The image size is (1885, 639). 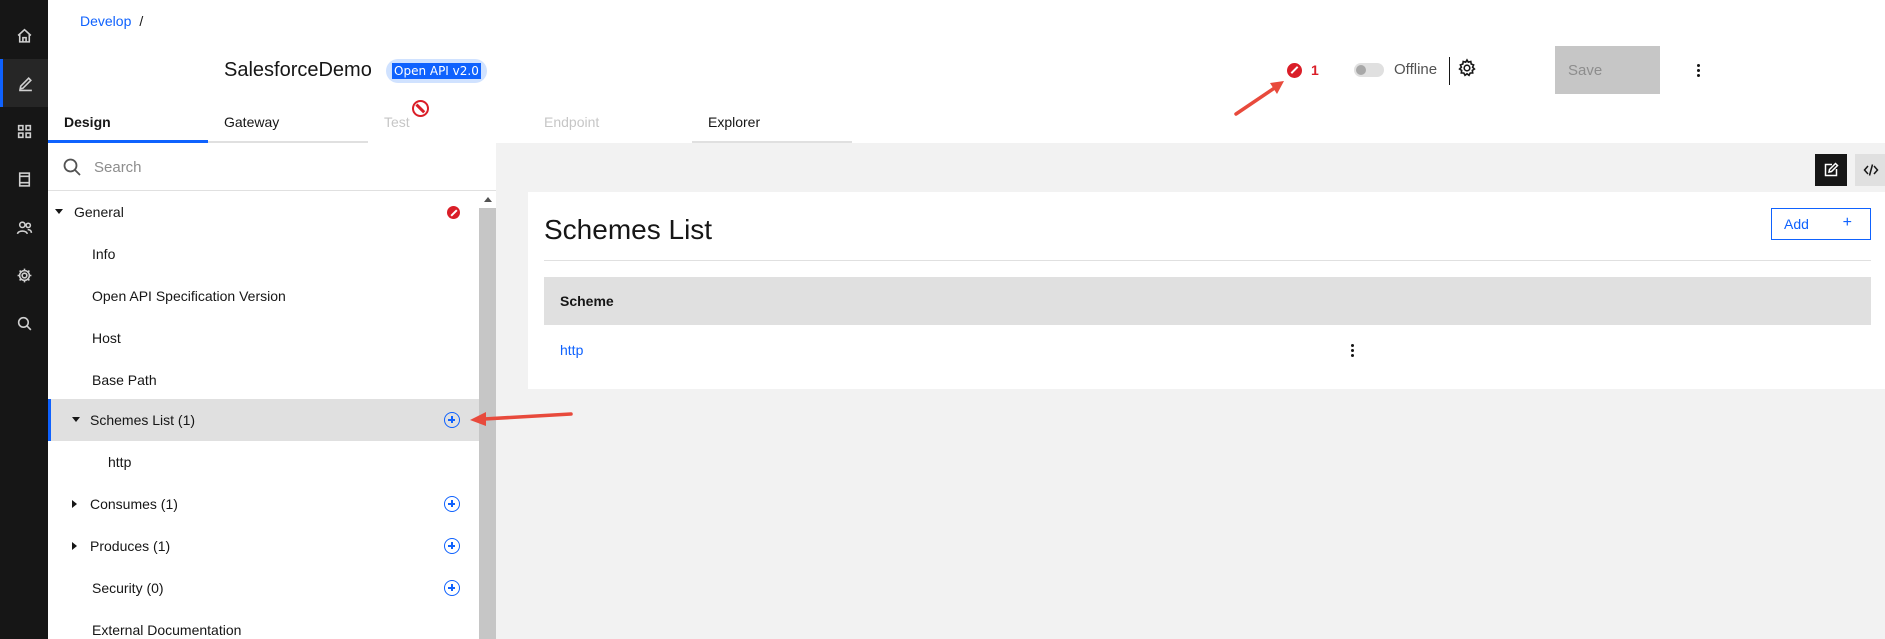 What do you see at coordinates (452, 588) in the screenshot?
I see `add-security-icon` at bounding box center [452, 588].